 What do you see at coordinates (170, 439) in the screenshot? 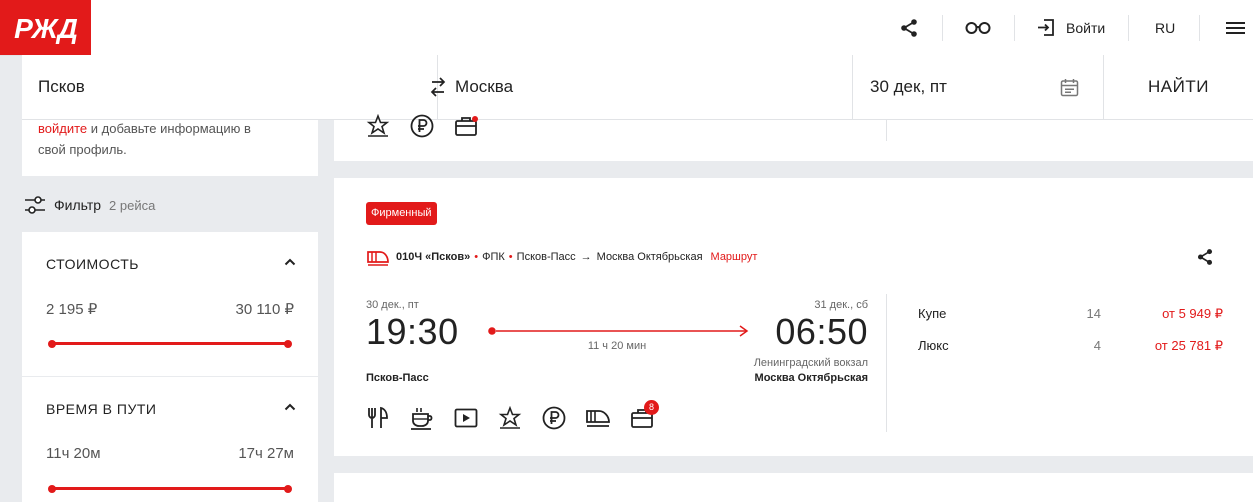
I see `duration-filter: ВРЕМЯ В ПУТИ 11ч 20м 17ч 27м` at bounding box center [170, 439].